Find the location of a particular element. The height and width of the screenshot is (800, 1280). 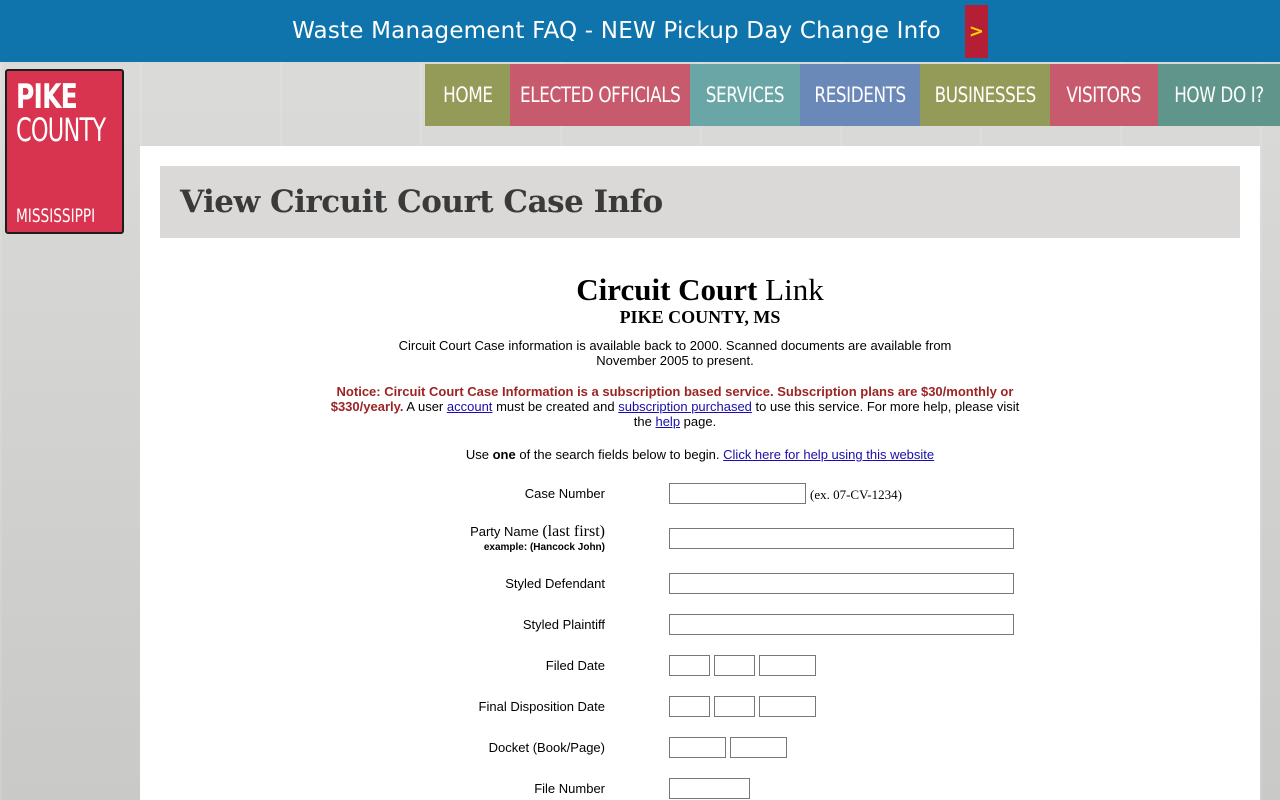

file-number-input is located at coordinates (709, 788).